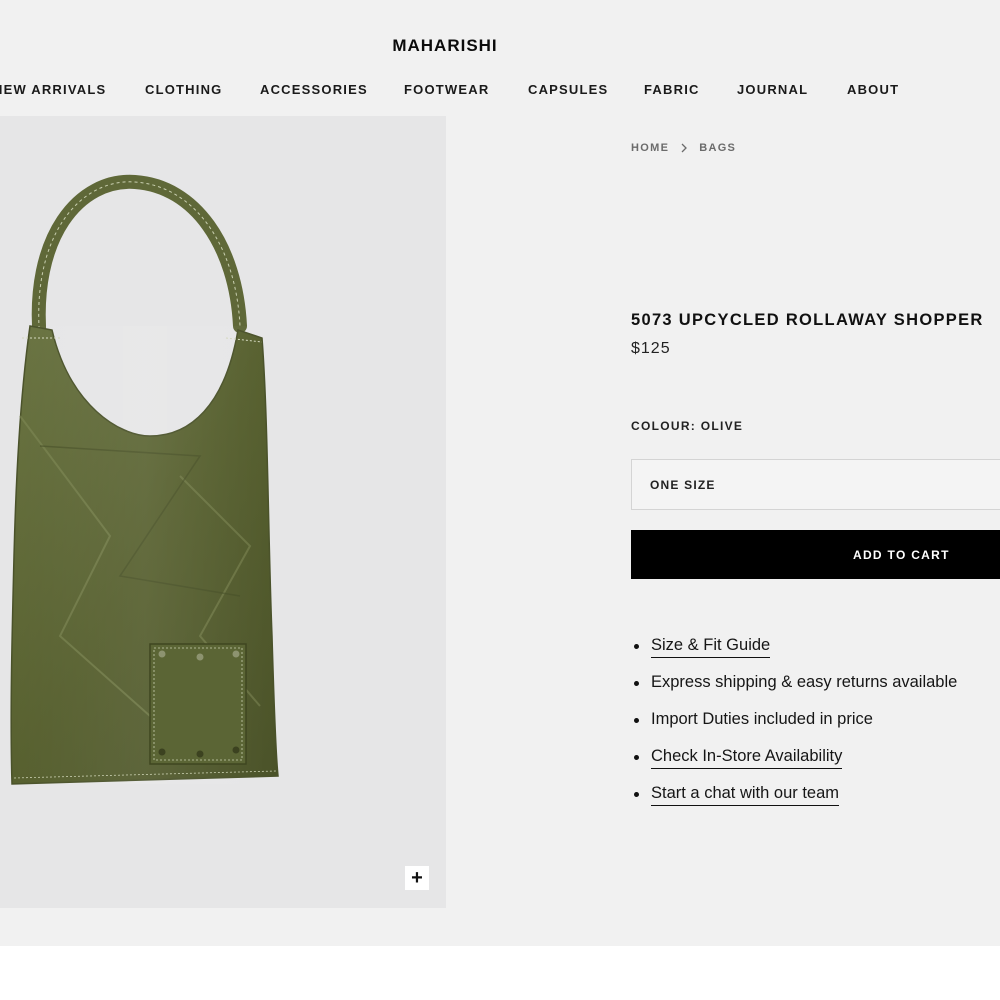 This screenshot has height=1000, width=1000. Describe the element at coordinates (446, 89) in the screenshot. I see `nav-footwear: FOOTWEAR` at that location.